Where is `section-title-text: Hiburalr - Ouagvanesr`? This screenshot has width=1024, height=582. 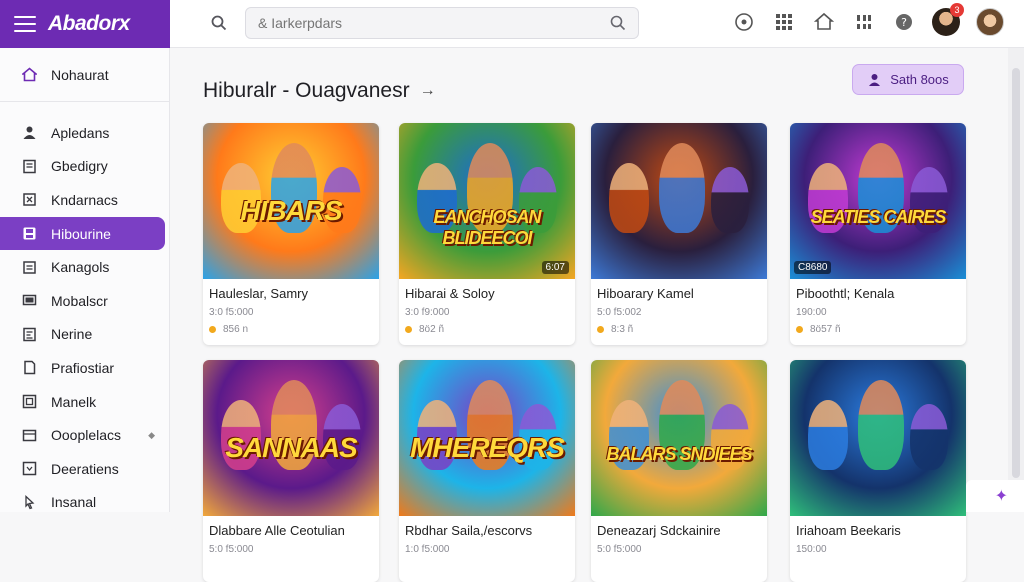
section-title-text: Hiburalr - Ouagvanesr is located at coordinates (306, 90).